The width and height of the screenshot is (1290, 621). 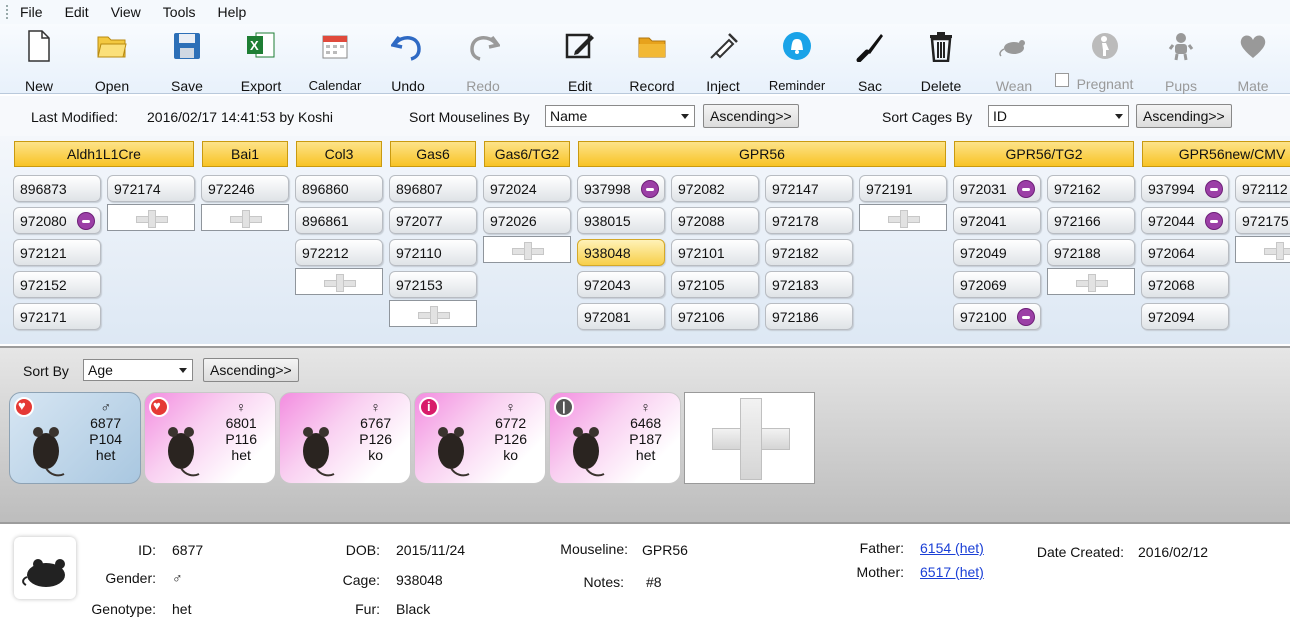 What do you see at coordinates (1105, 60) in the screenshot?
I see `pregnant-button: Pregnant` at bounding box center [1105, 60].